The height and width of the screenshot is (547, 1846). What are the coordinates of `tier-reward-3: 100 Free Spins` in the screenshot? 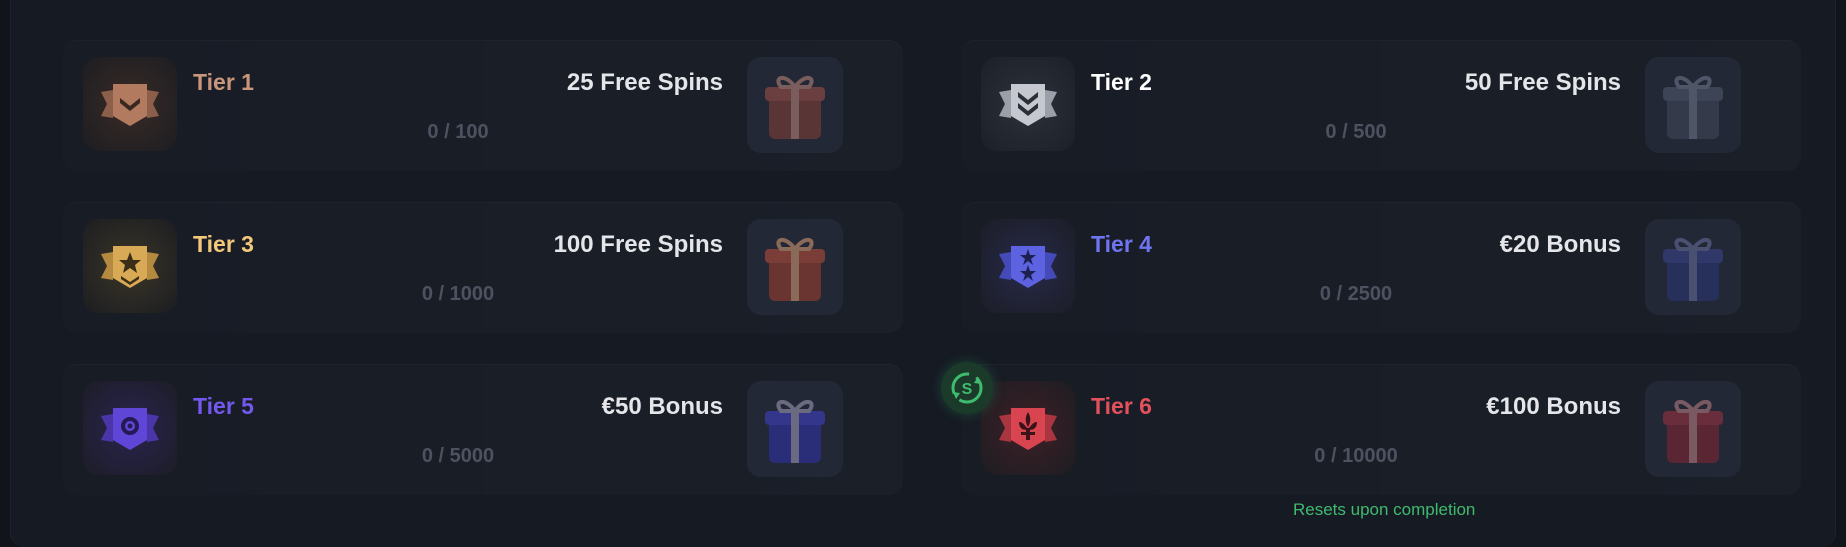 It's located at (638, 244).